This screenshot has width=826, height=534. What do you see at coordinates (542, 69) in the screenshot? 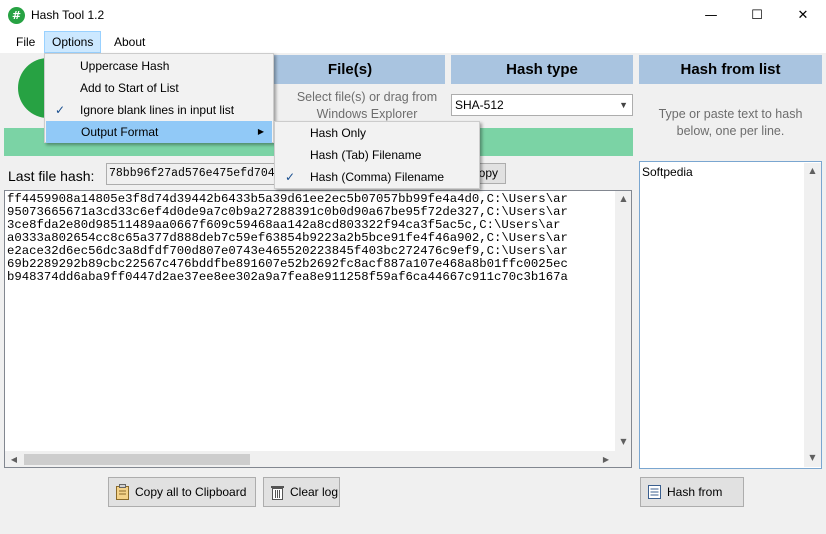
I see `hash-type-header: Hash type` at bounding box center [542, 69].